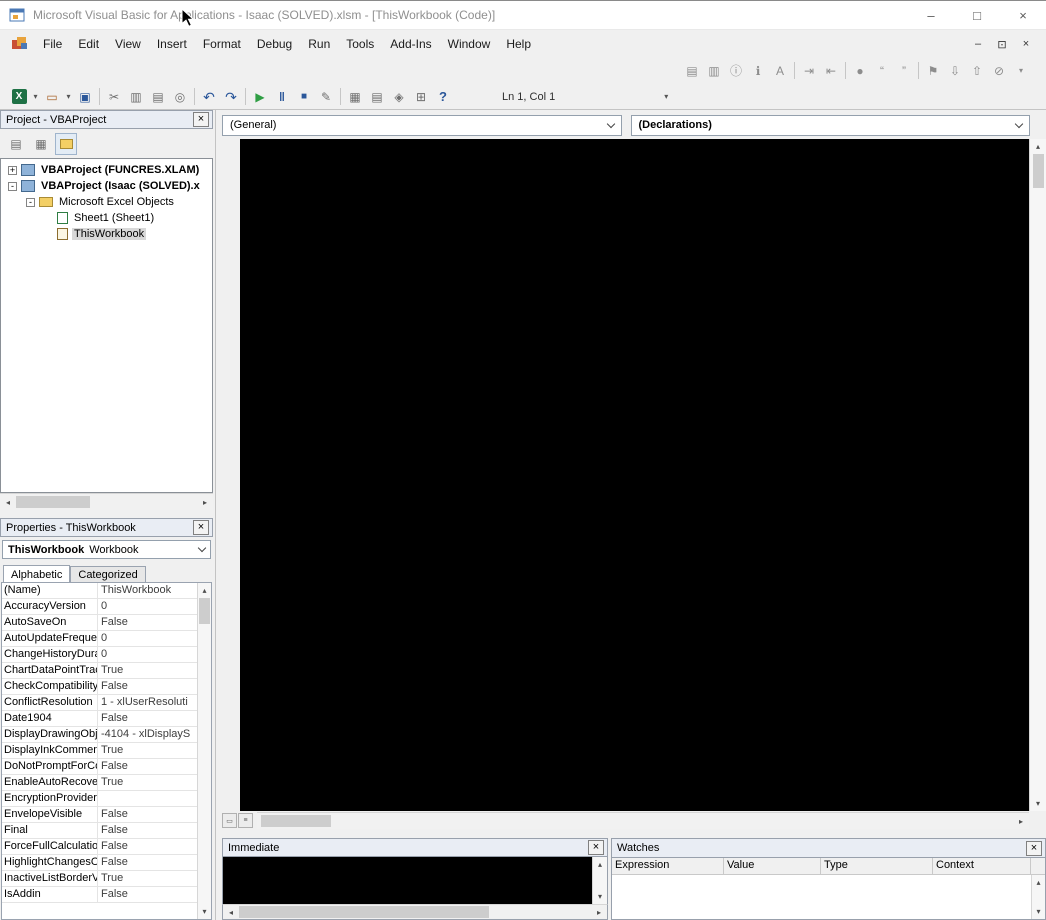 The image size is (1046, 920). What do you see at coordinates (50, 702) in the screenshot?
I see `property-name: ConflictResolution` at bounding box center [50, 702].